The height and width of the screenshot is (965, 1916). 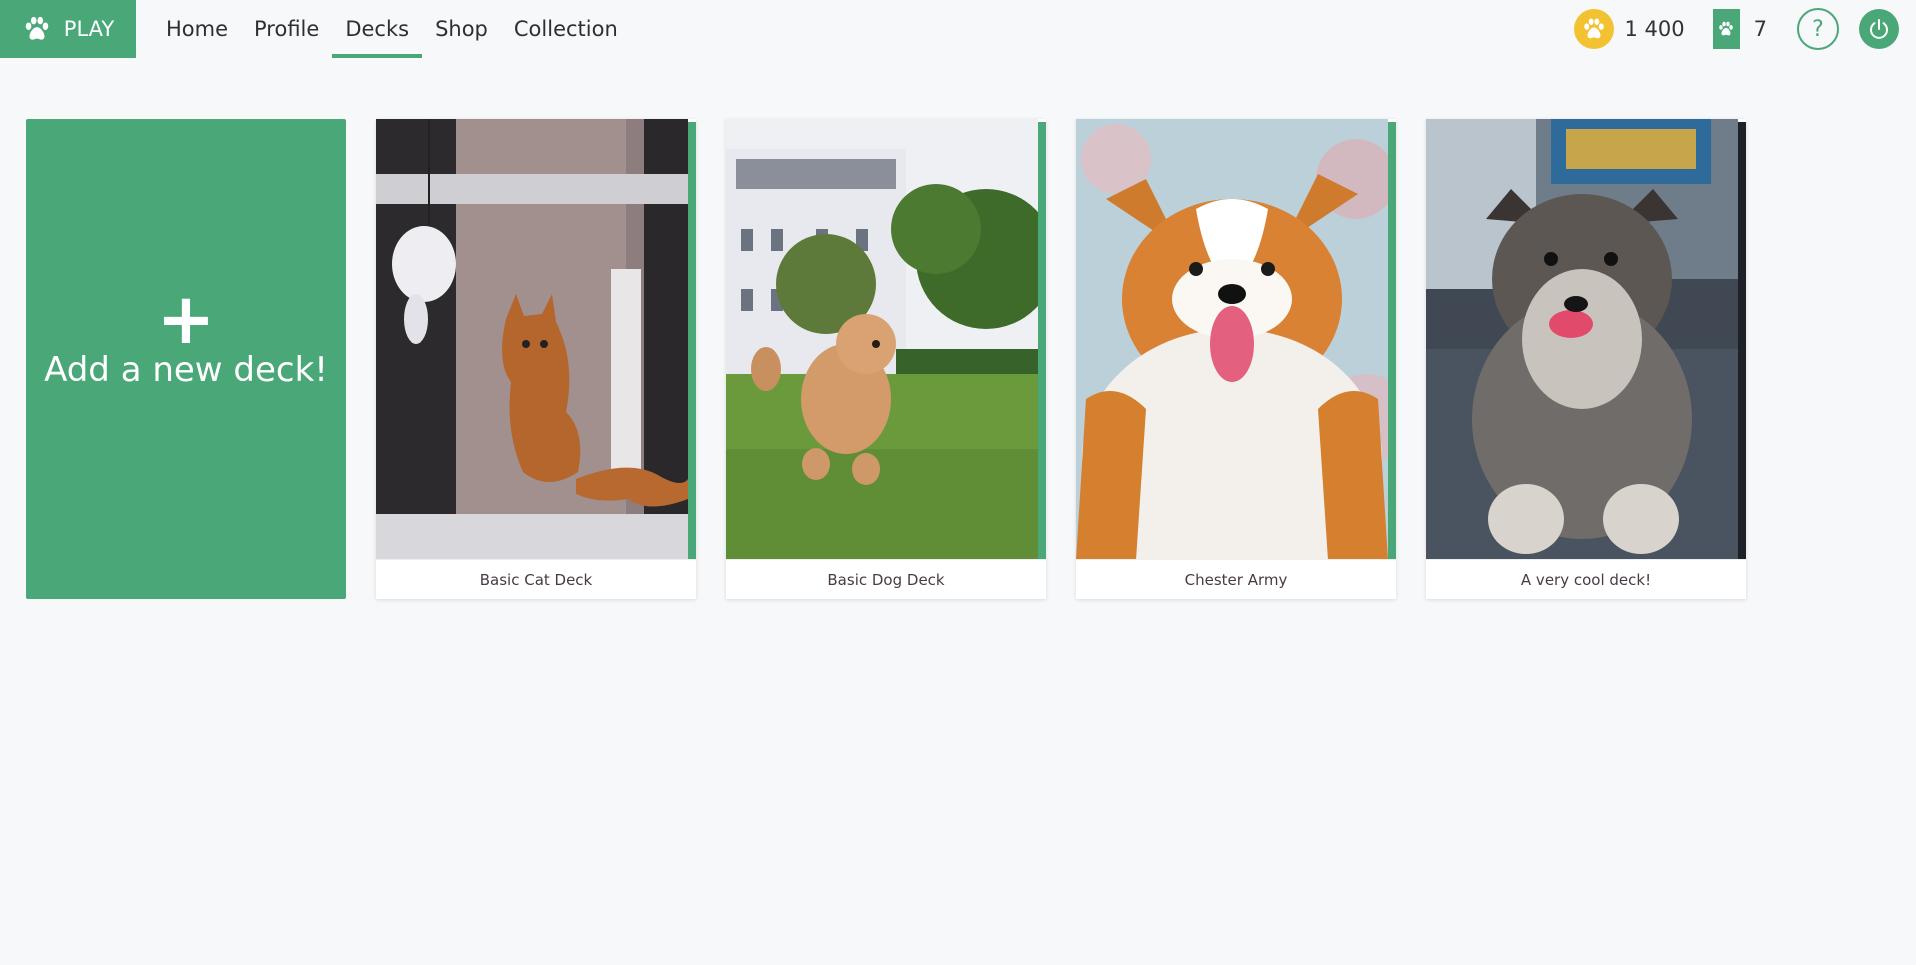 What do you see at coordinates (1232, 339) in the screenshot?
I see `deck-image-corgi` at bounding box center [1232, 339].